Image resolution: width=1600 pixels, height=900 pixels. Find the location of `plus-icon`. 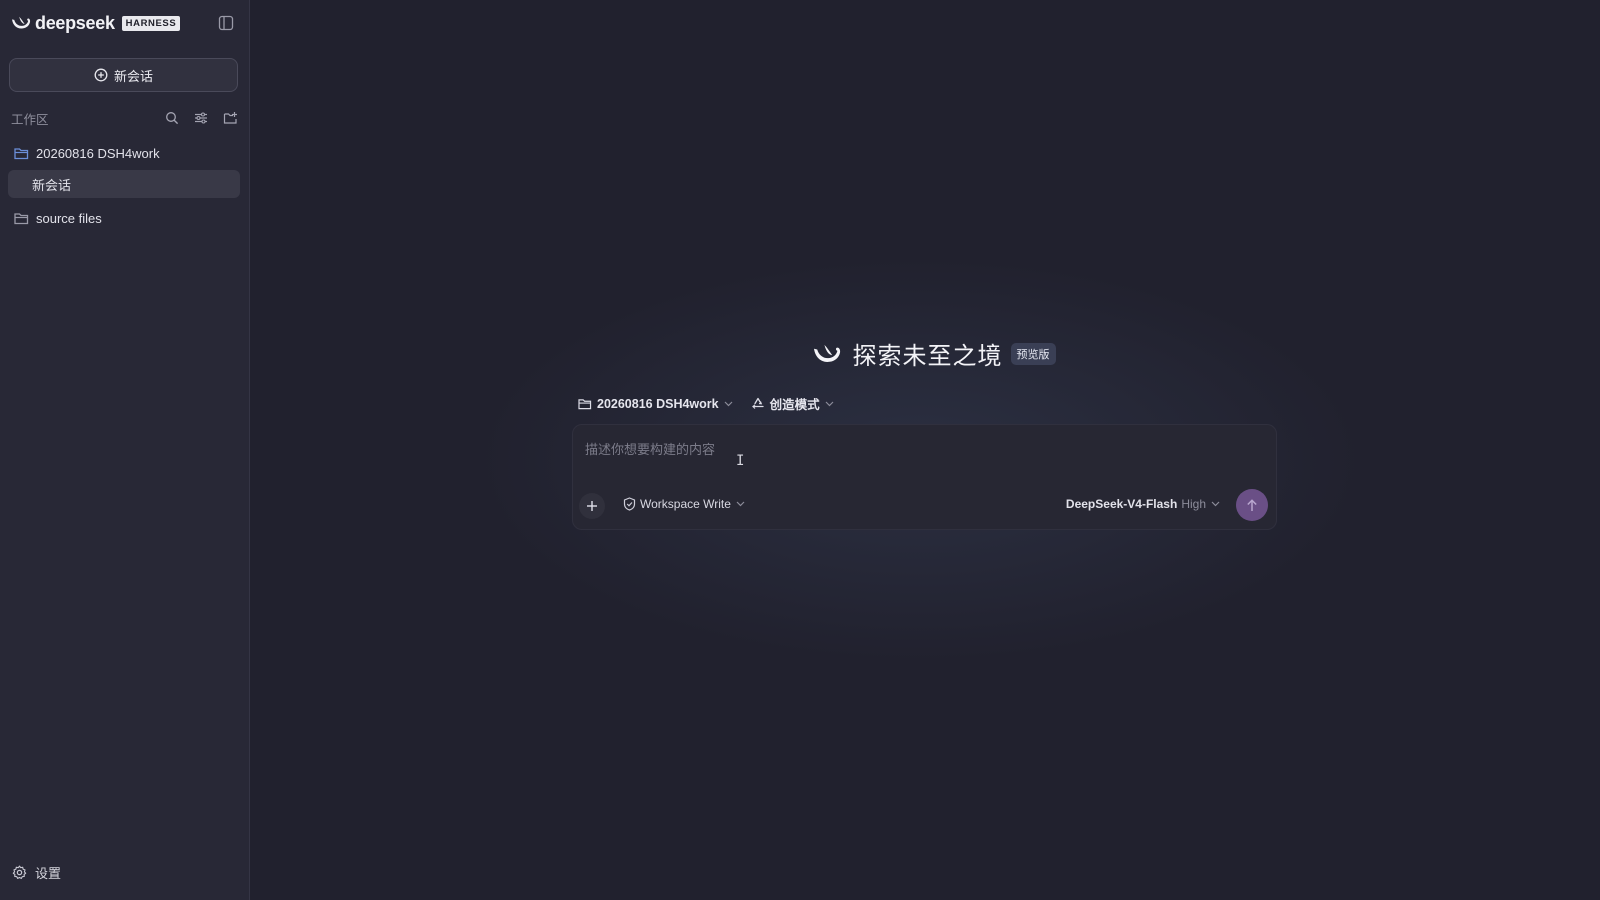

plus-icon is located at coordinates (592, 506).